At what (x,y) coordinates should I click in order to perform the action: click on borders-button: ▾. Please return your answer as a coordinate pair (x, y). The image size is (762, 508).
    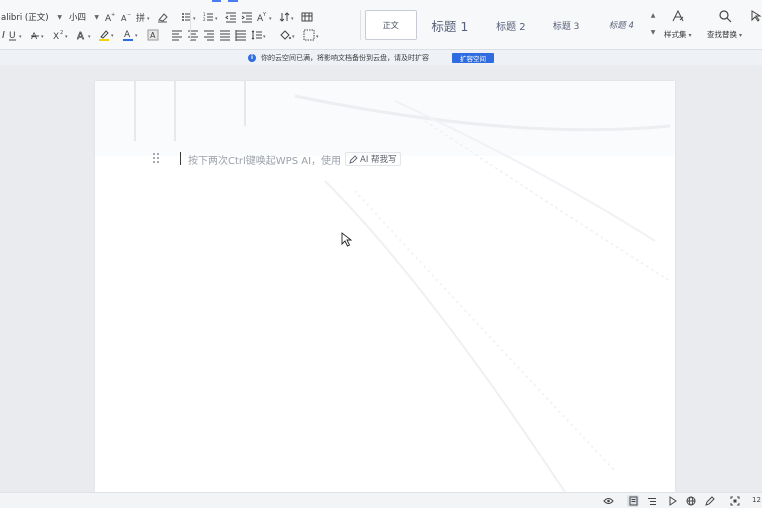
    Looking at the image, I should click on (313, 35).